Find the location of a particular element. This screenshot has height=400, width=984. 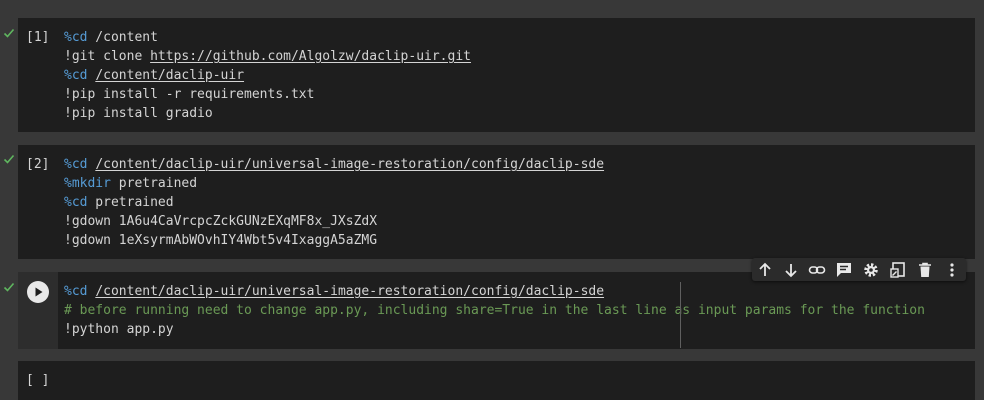

code-line: %cd /content/daclip-uir is located at coordinates (267, 75).